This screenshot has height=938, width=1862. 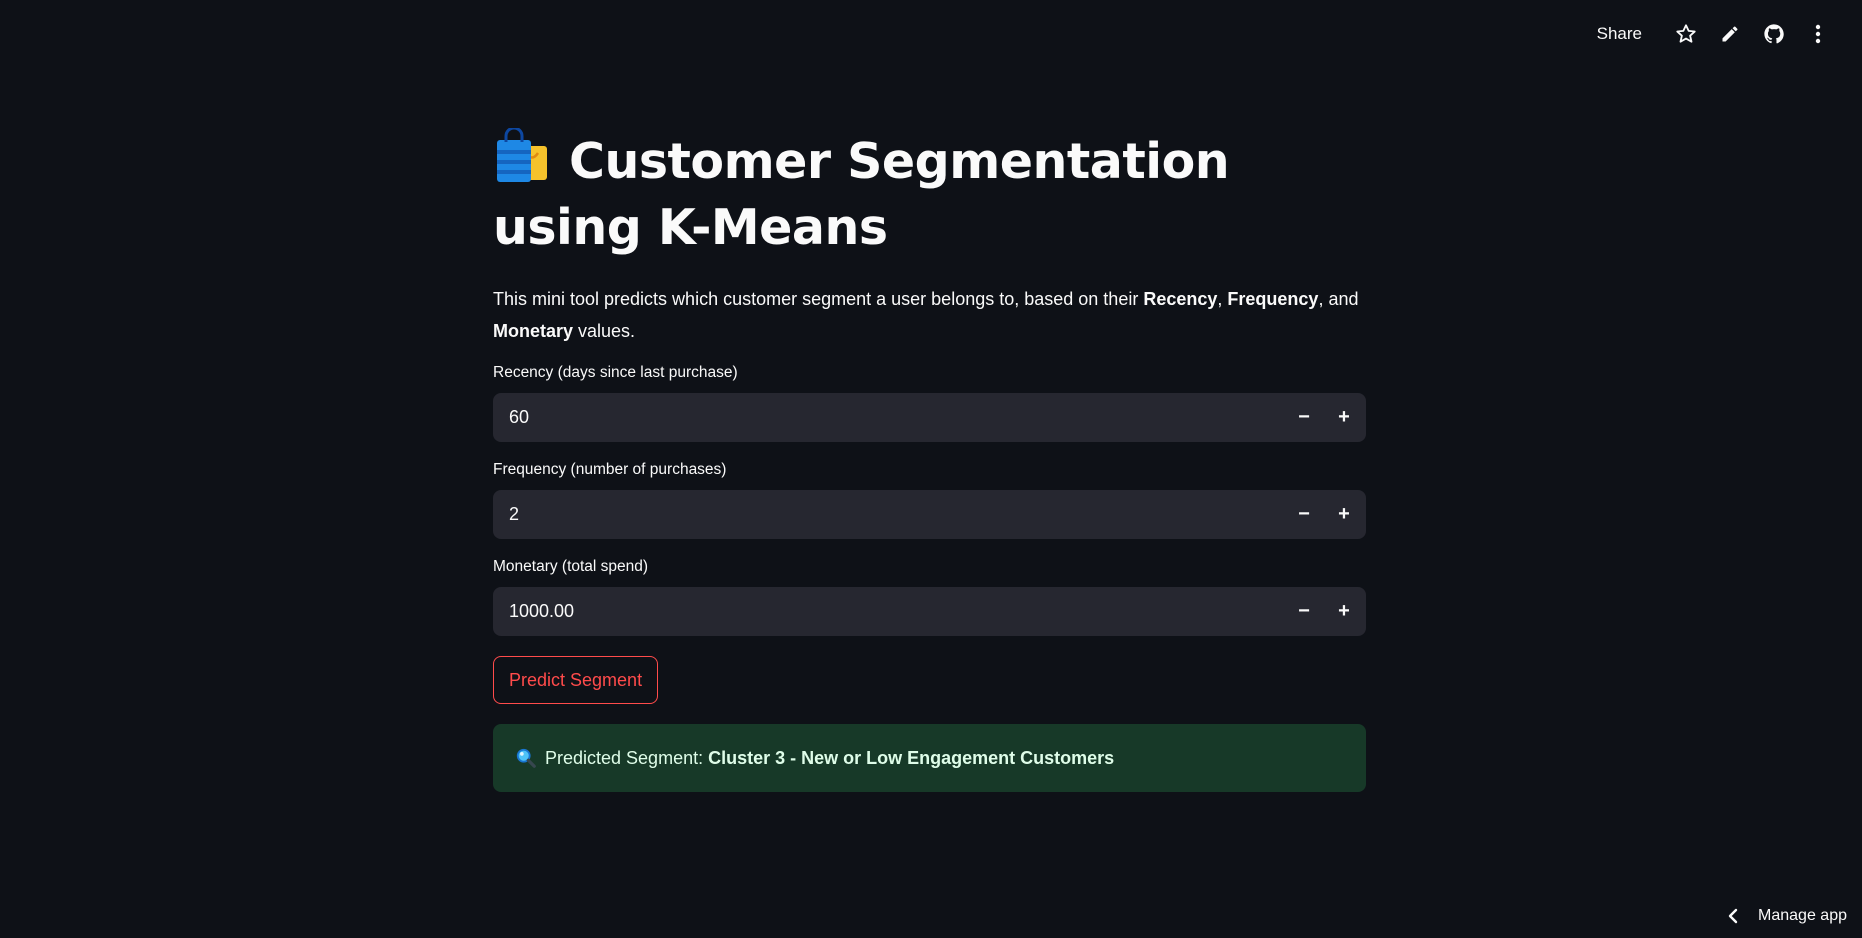 I want to click on frequency-increment-button: +, so click(x=1344, y=514).